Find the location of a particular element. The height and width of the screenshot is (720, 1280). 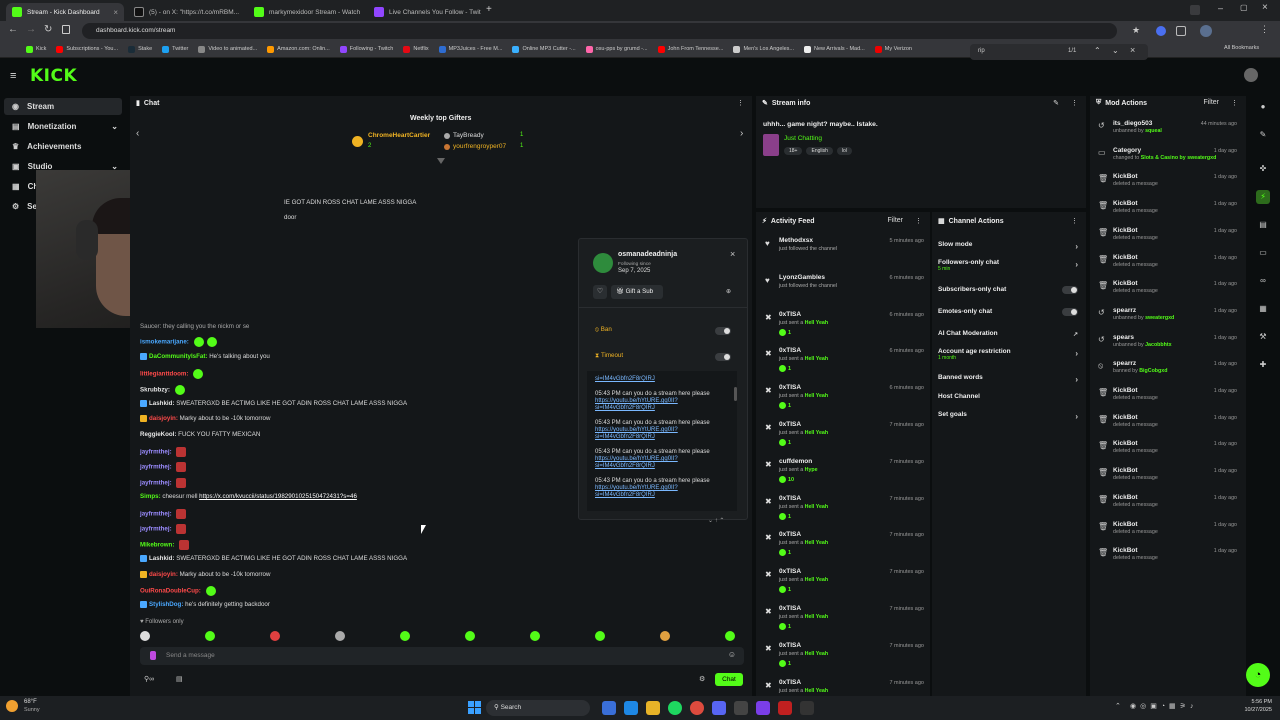

sidebar-item-stream: ◉ Stream is located at coordinates (63, 106).